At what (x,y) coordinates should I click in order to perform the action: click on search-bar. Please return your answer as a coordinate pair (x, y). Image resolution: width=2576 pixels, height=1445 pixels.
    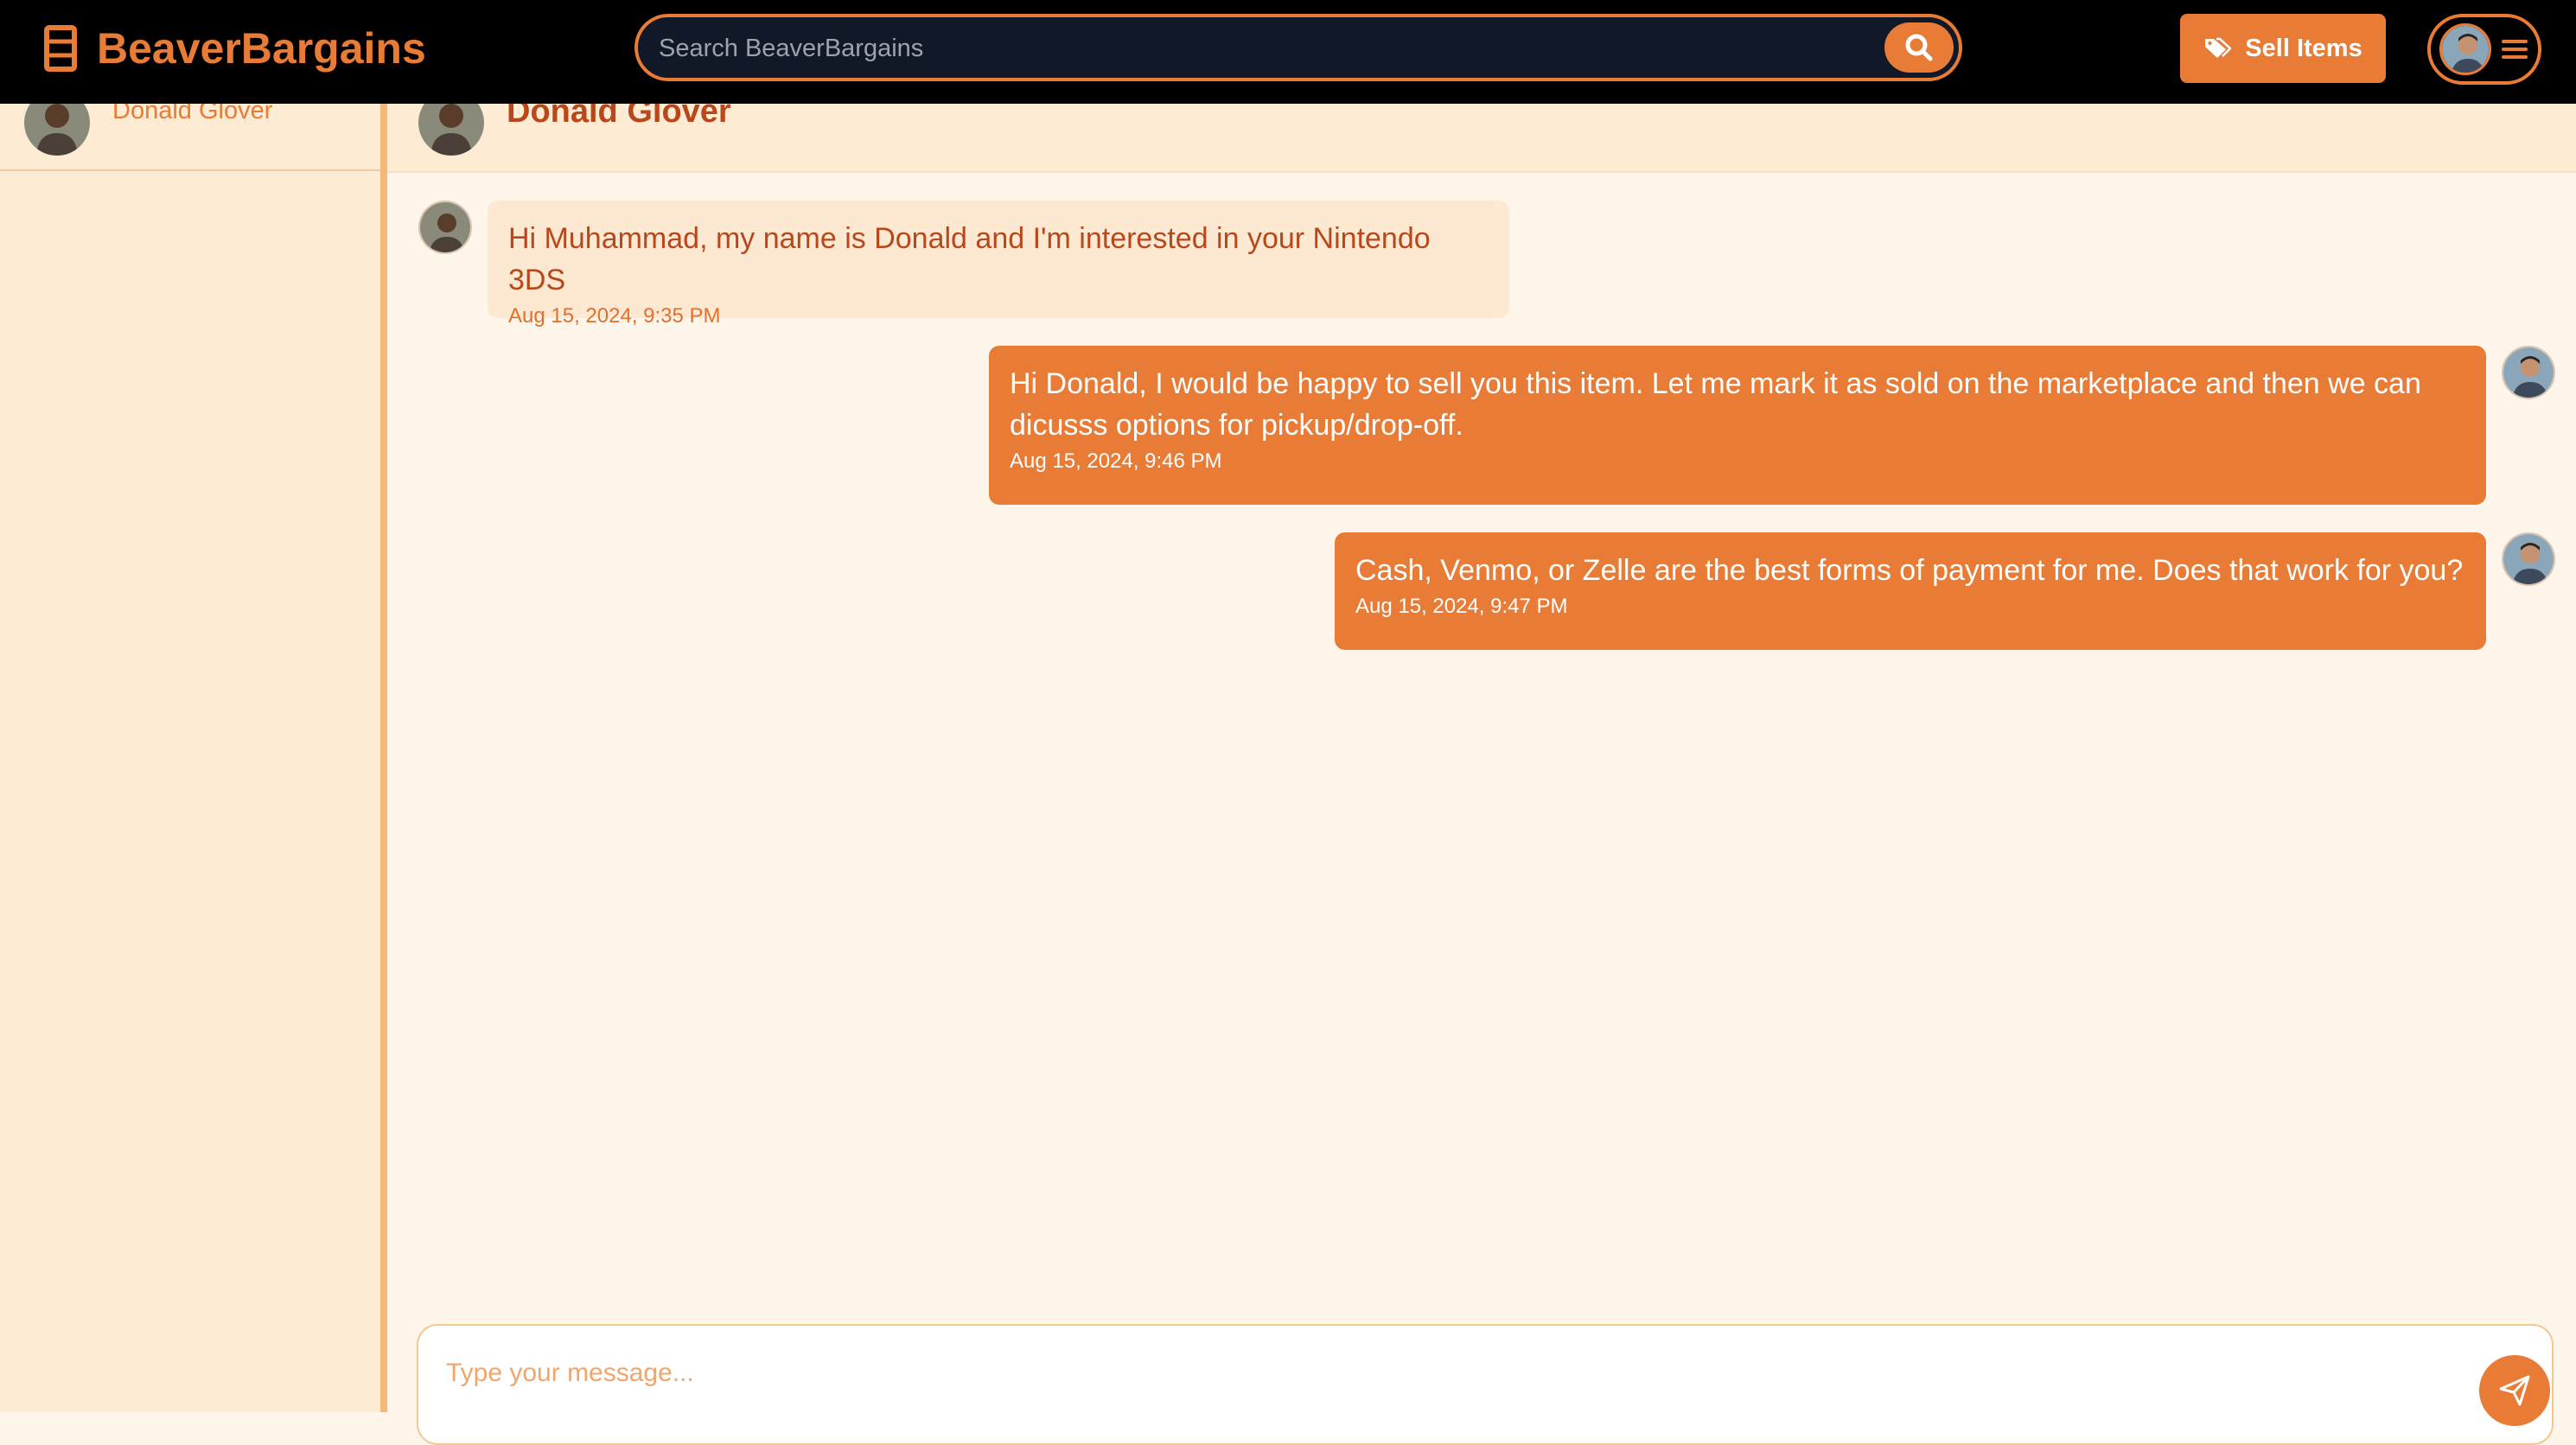
    Looking at the image, I should click on (1298, 47).